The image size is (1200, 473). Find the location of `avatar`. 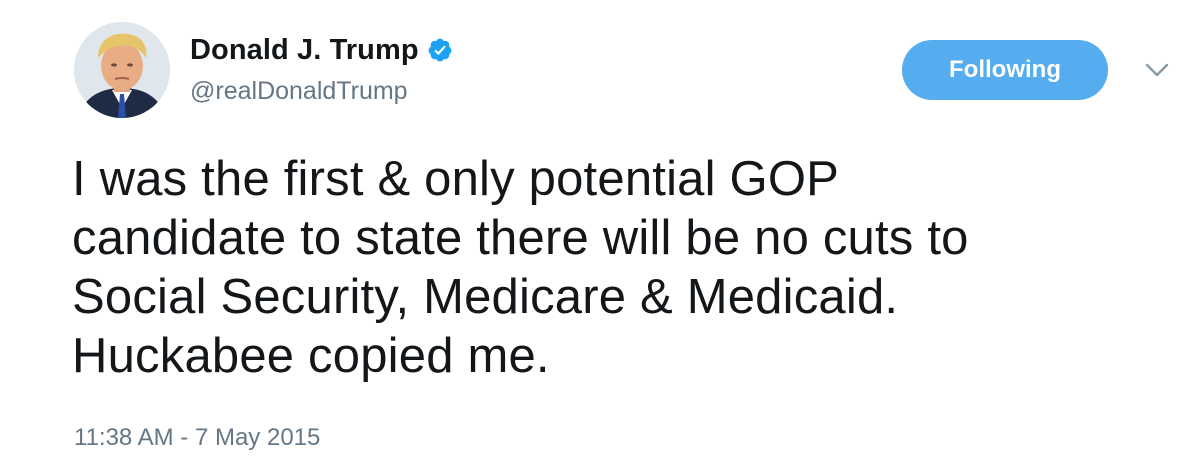

avatar is located at coordinates (122, 70).